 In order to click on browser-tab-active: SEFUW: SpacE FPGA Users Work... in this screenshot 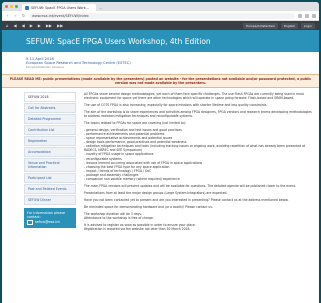, I will do `click(59, 7)`.